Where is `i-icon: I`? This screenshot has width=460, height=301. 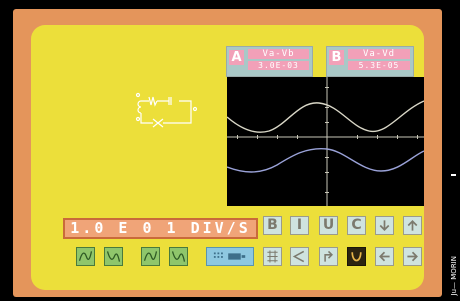
i-icon: I is located at coordinates (299, 225).